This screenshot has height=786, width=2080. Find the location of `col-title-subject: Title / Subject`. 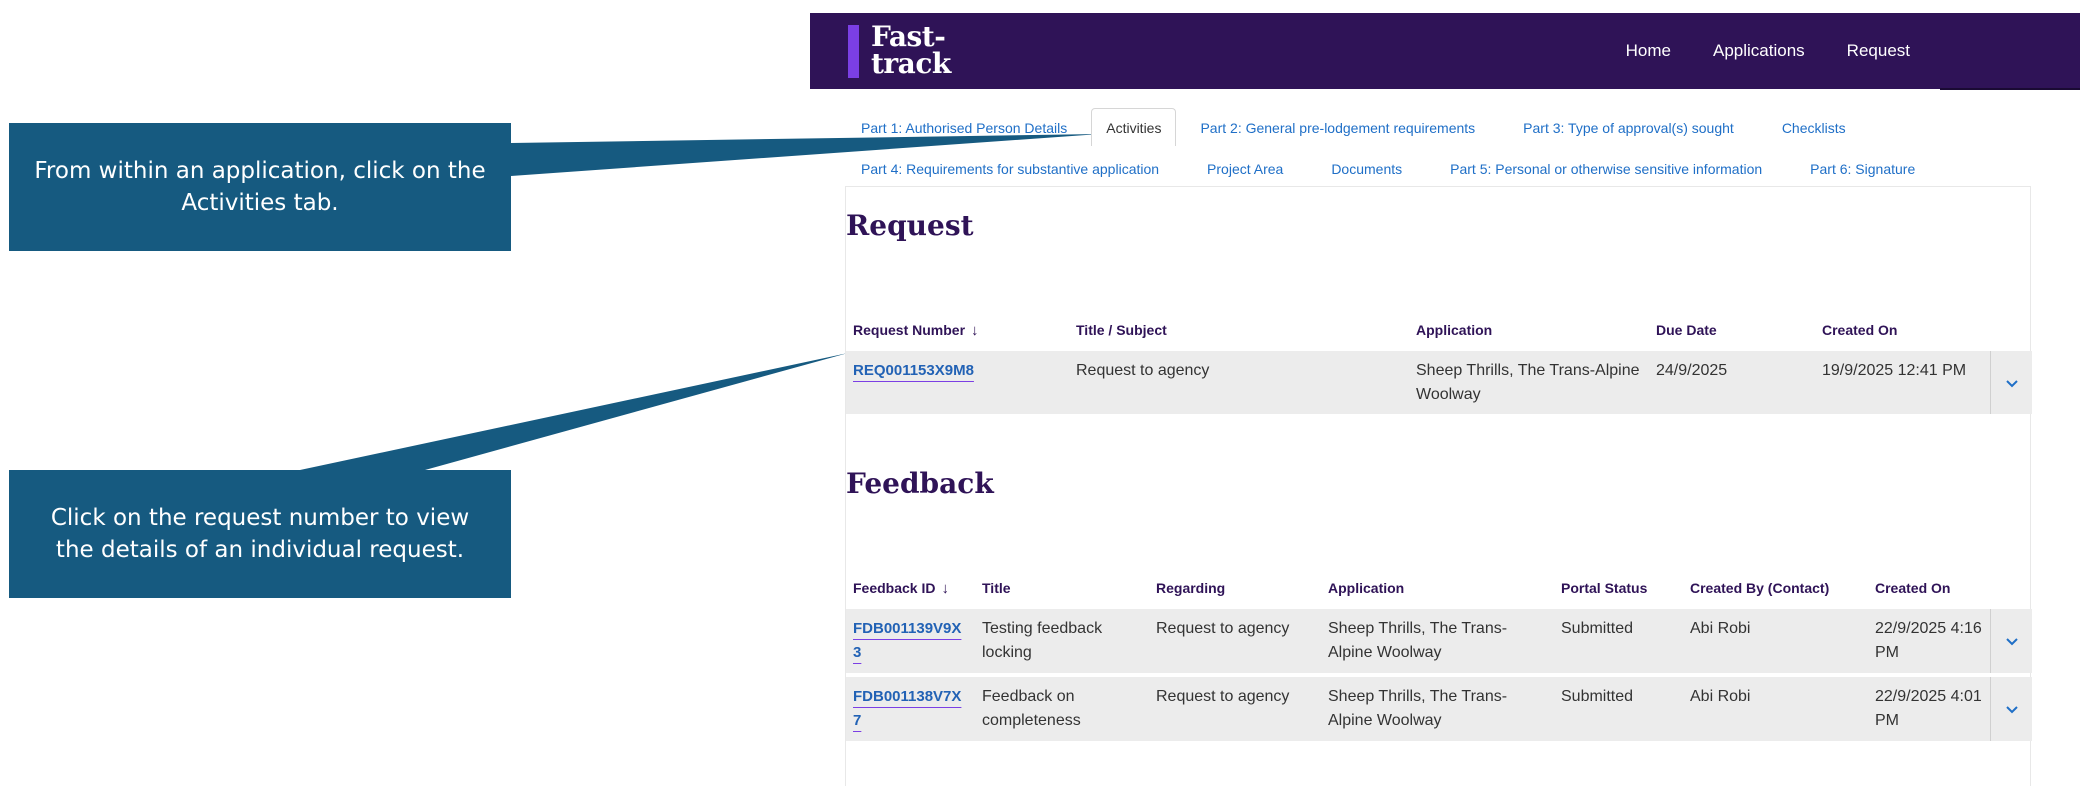

col-title-subject: Title / Subject is located at coordinates (1121, 330).